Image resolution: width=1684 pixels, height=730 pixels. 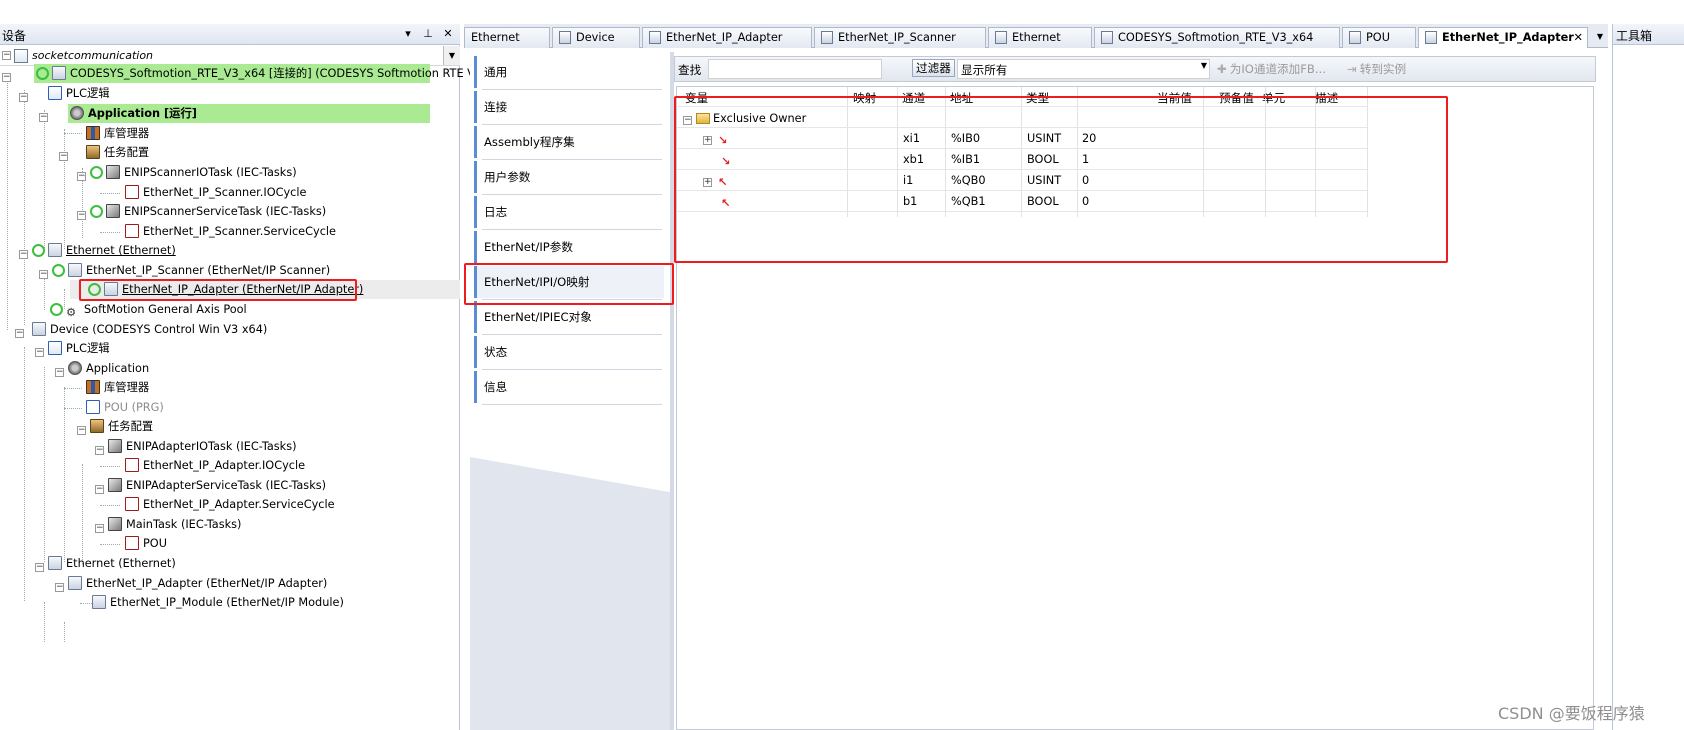 I want to click on nav-background, so click(x=571, y=593).